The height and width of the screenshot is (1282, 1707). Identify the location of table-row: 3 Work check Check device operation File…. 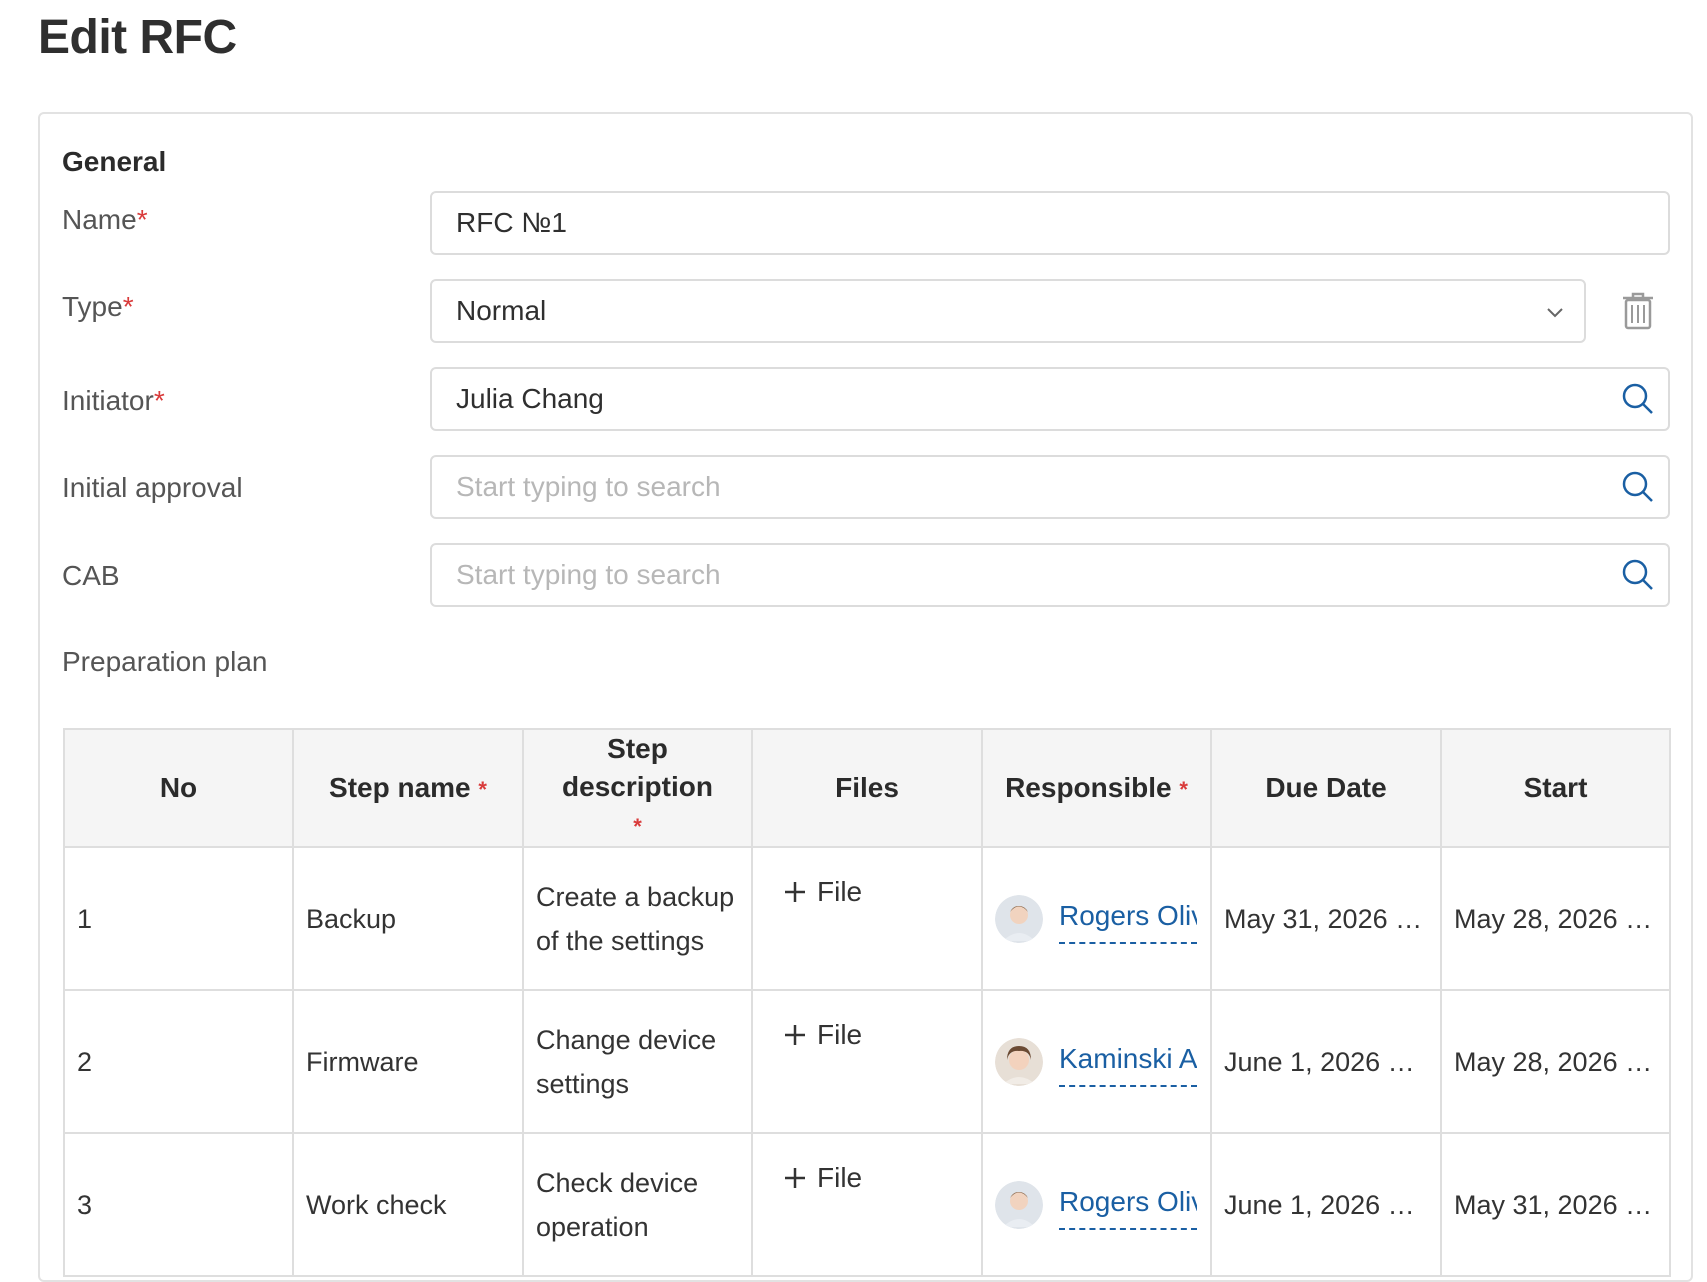
(867, 1204).